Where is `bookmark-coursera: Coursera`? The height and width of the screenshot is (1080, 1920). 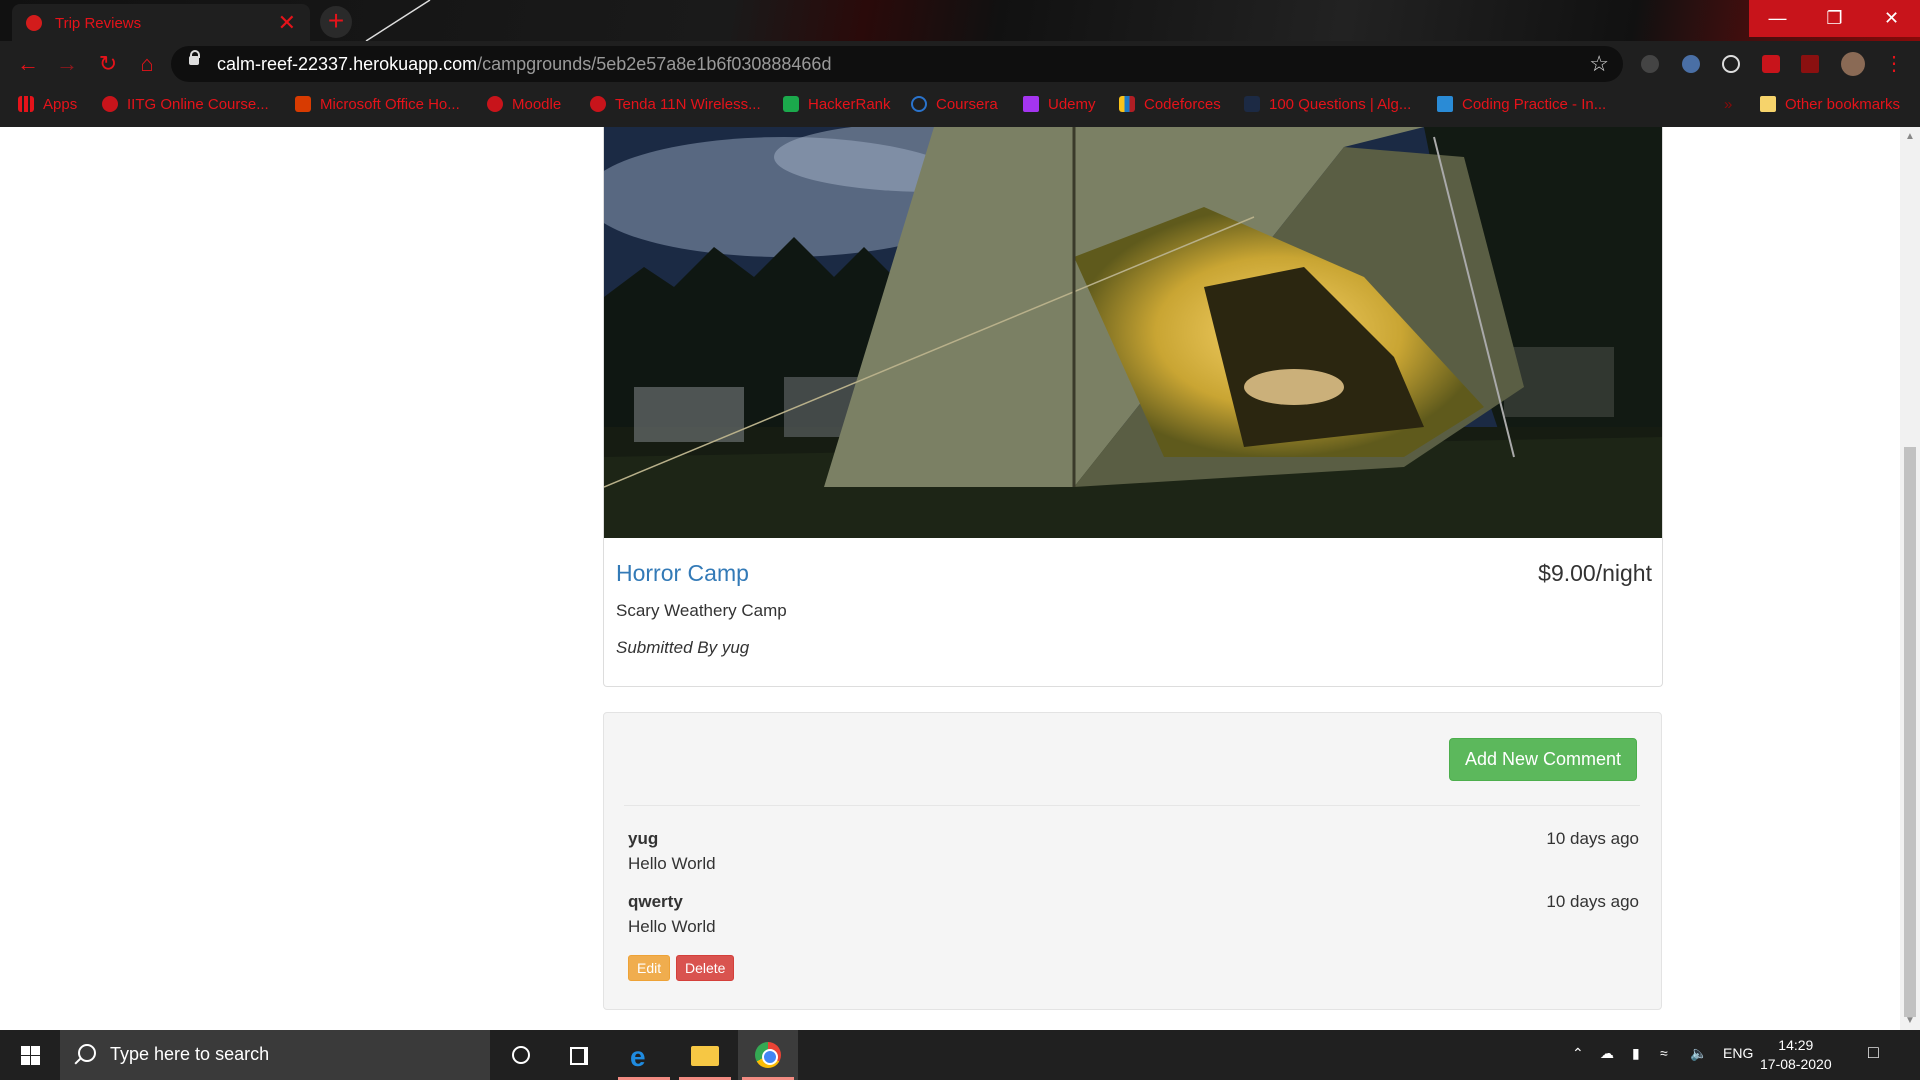
bookmark-coursera: Coursera is located at coordinates (954, 104).